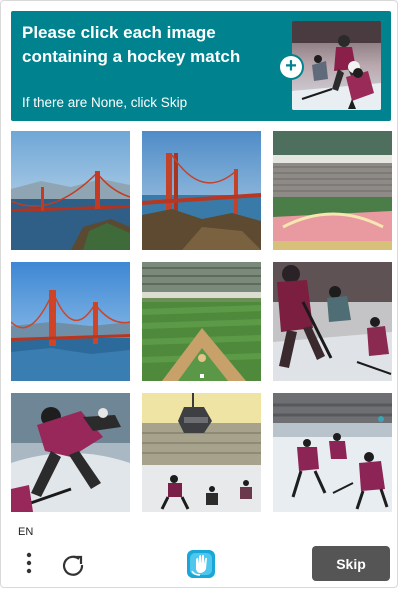  What do you see at coordinates (336, 65) in the screenshot?
I see `example-image` at bounding box center [336, 65].